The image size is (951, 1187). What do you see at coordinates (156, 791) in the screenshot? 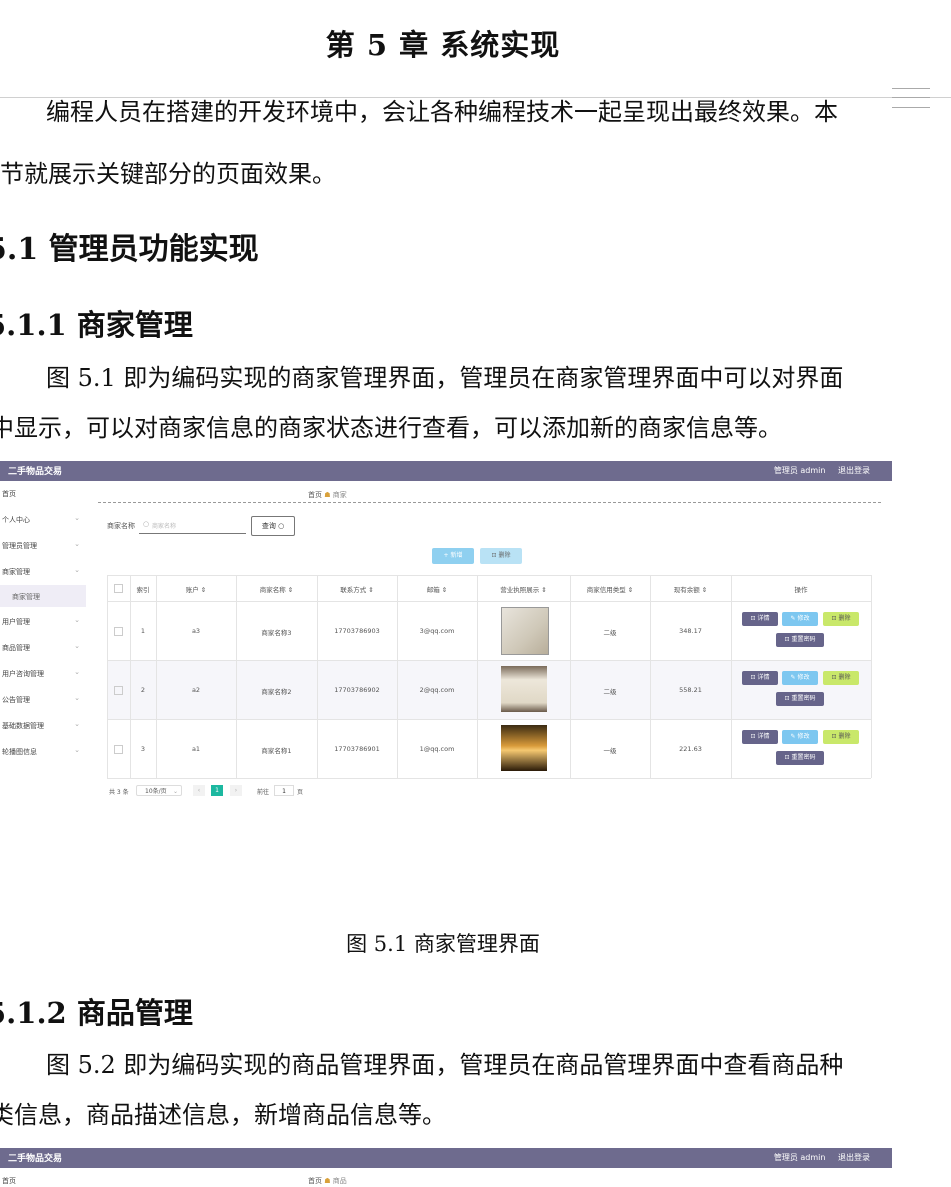
I see `page-size-value: 10条/页` at bounding box center [156, 791].